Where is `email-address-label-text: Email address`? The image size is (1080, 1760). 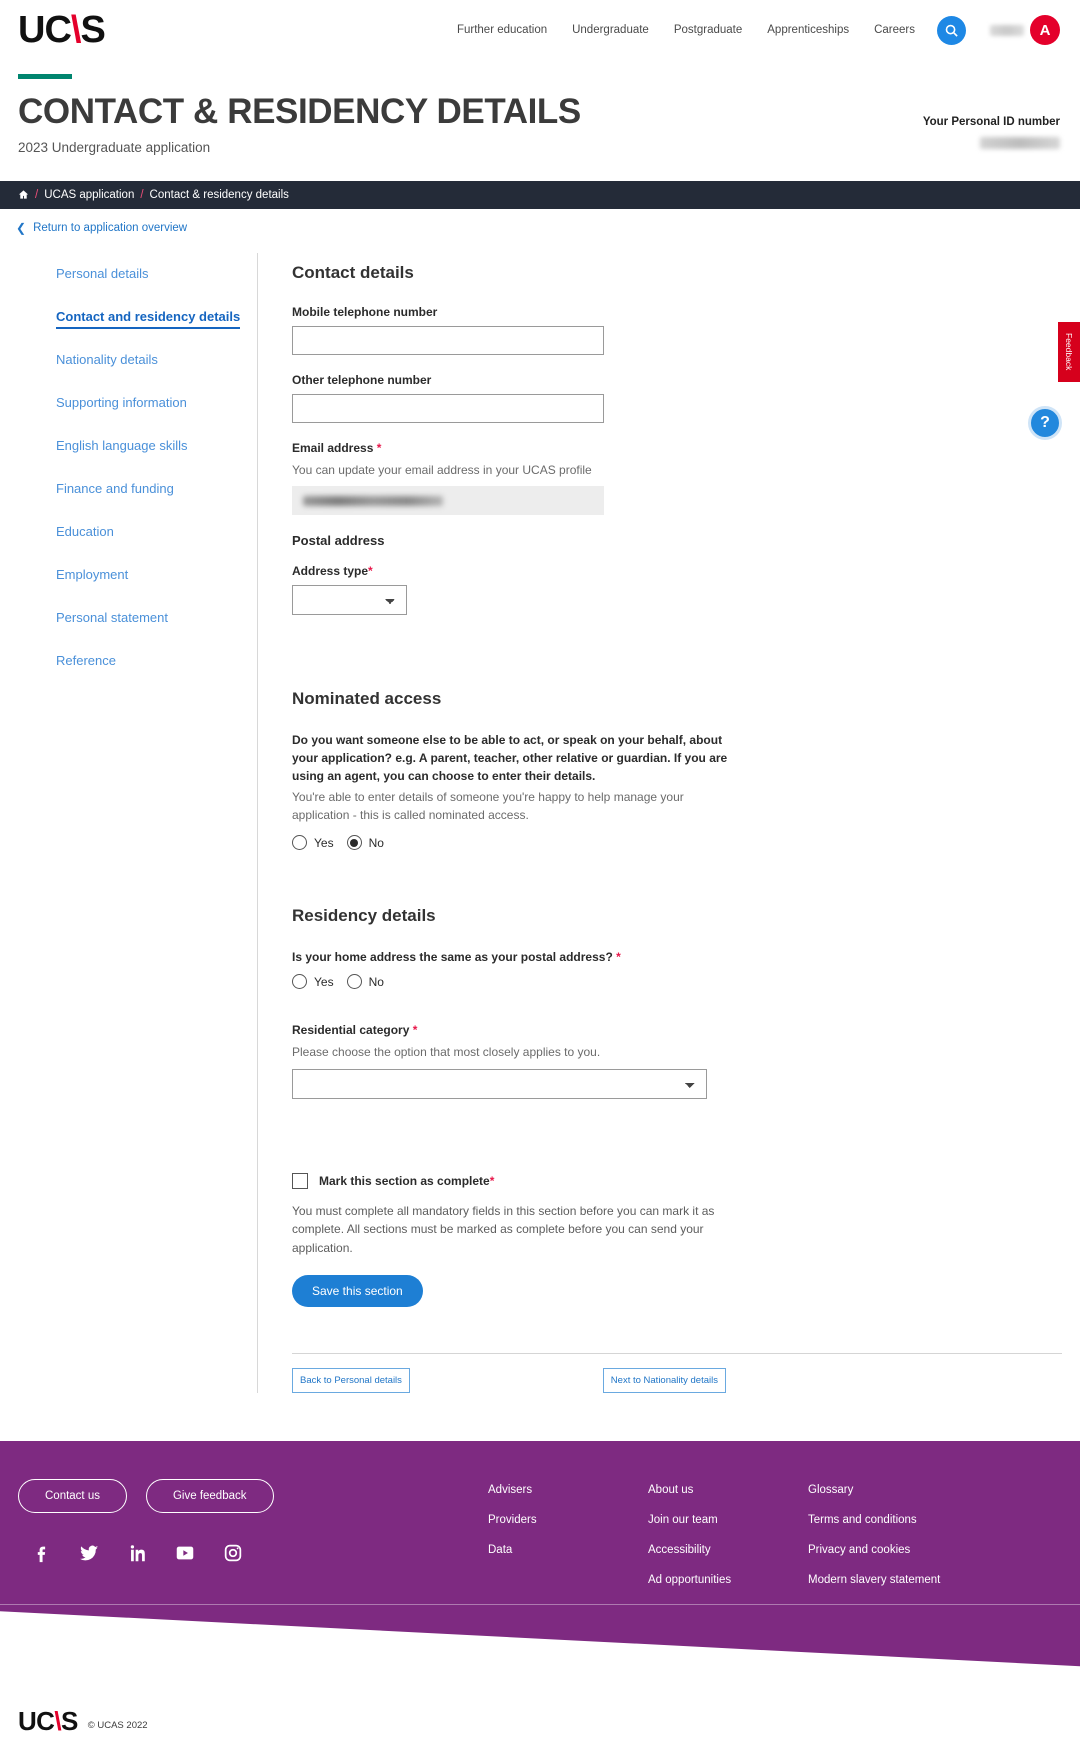
email-address-label-text: Email address is located at coordinates (333, 447).